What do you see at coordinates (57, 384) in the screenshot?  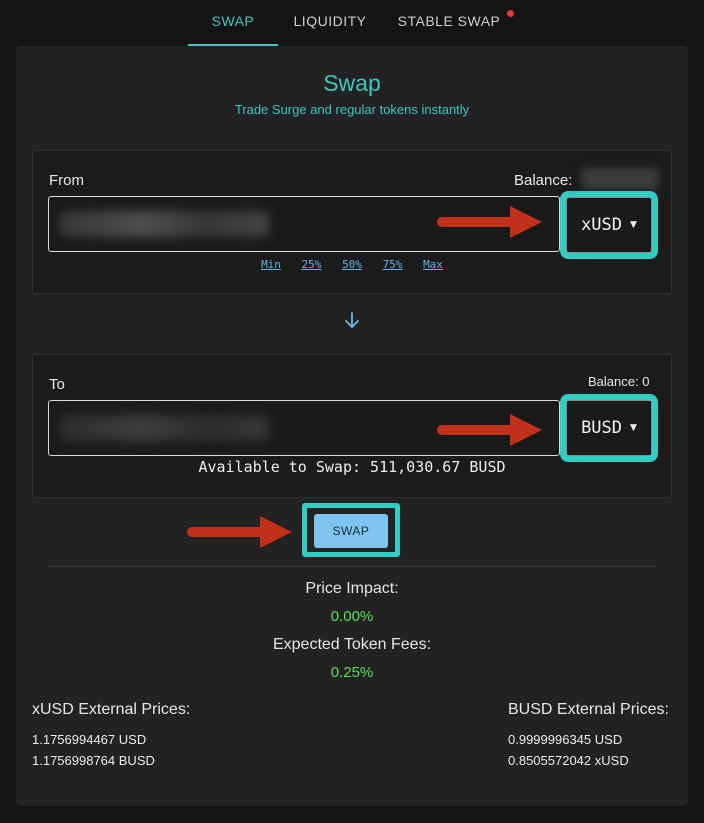 I see `to-label: To` at bounding box center [57, 384].